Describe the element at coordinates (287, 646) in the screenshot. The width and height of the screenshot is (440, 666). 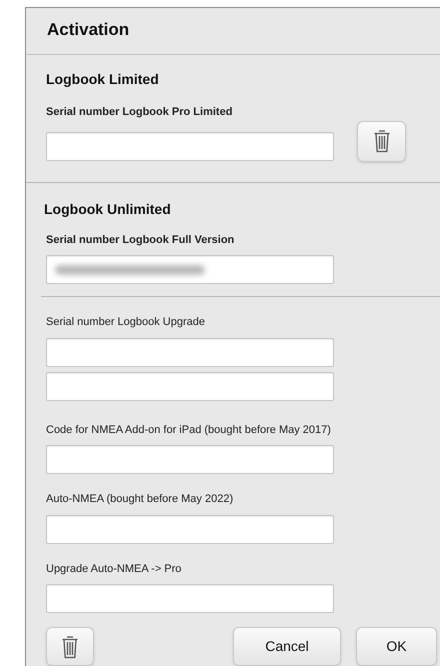
I see `cancel-button: Cancel` at that location.